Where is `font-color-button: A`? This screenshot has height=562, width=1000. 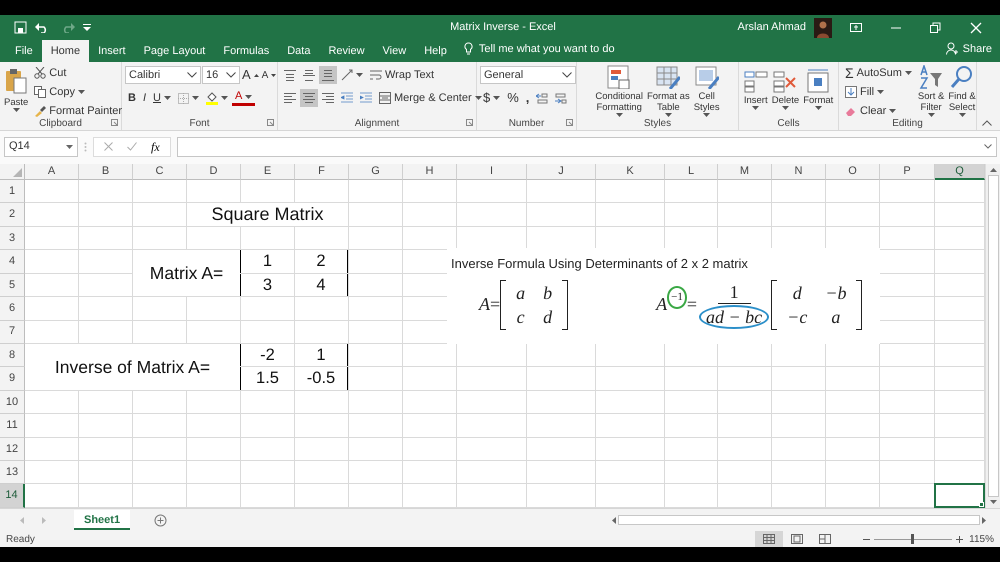
font-color-button: A is located at coordinates (244, 98).